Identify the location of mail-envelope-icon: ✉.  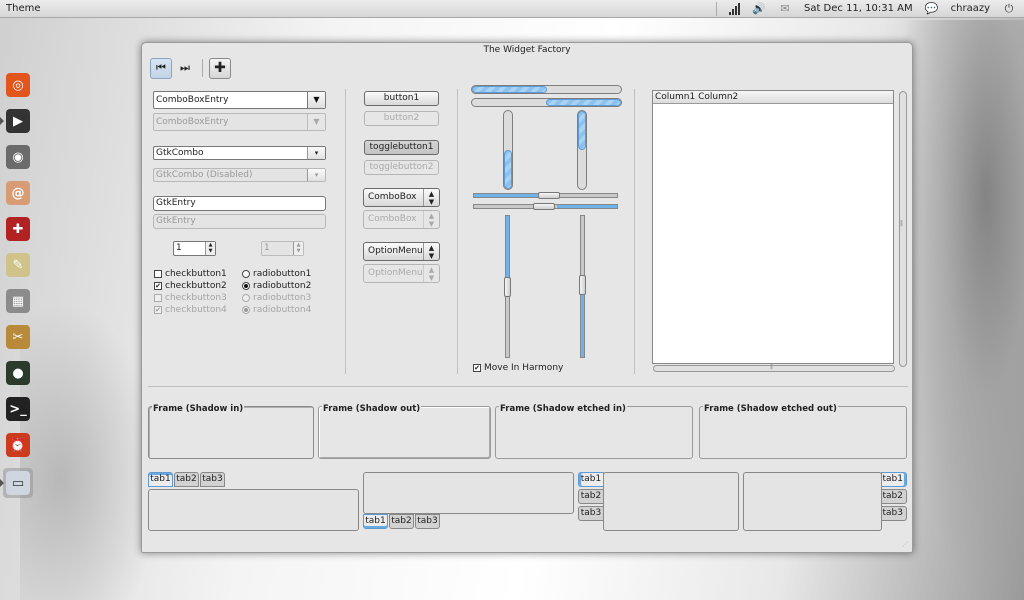
(785, 8).